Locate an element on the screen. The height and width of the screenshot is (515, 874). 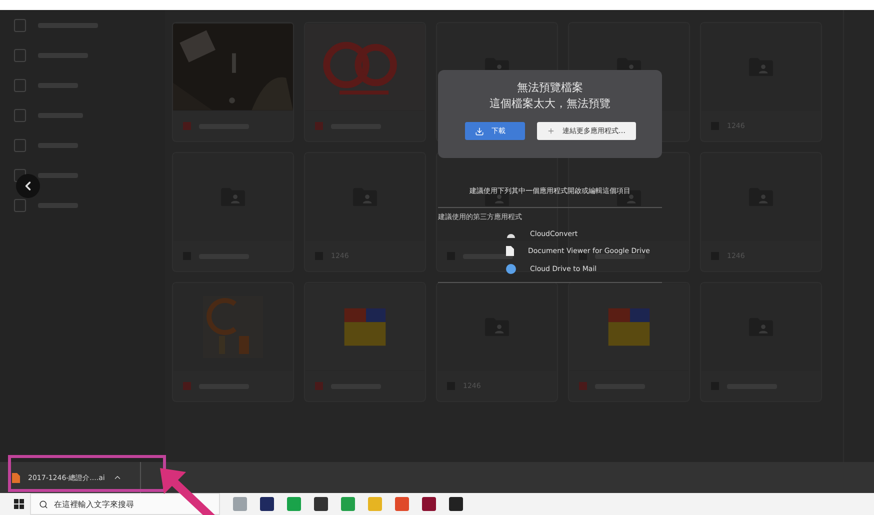
dialog-message: 這個檔案太大，無法預覽 is located at coordinates (550, 104).